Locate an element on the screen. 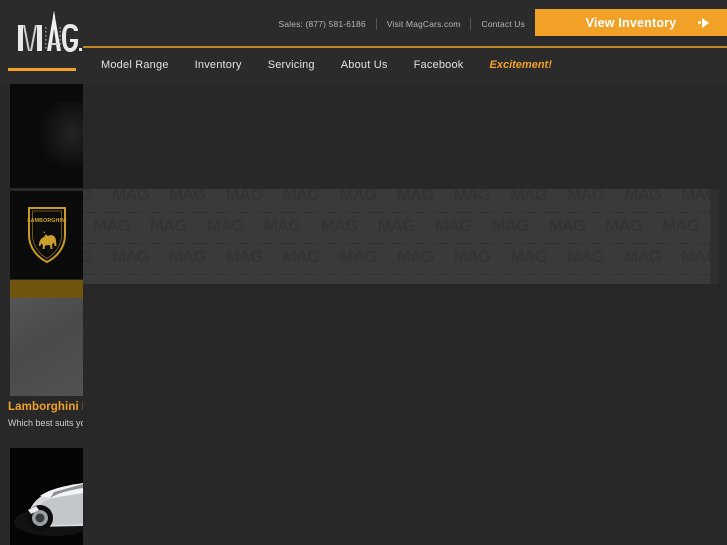 The image size is (727, 545). promo-subline: Which best suits you is located at coordinates (45, 423).